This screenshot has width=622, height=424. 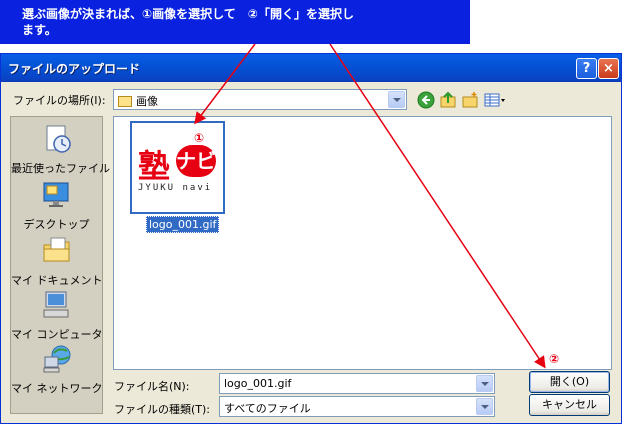 What do you see at coordinates (175, 188) in the screenshot?
I see `logo-subtitle: JYUKU navi` at bounding box center [175, 188].